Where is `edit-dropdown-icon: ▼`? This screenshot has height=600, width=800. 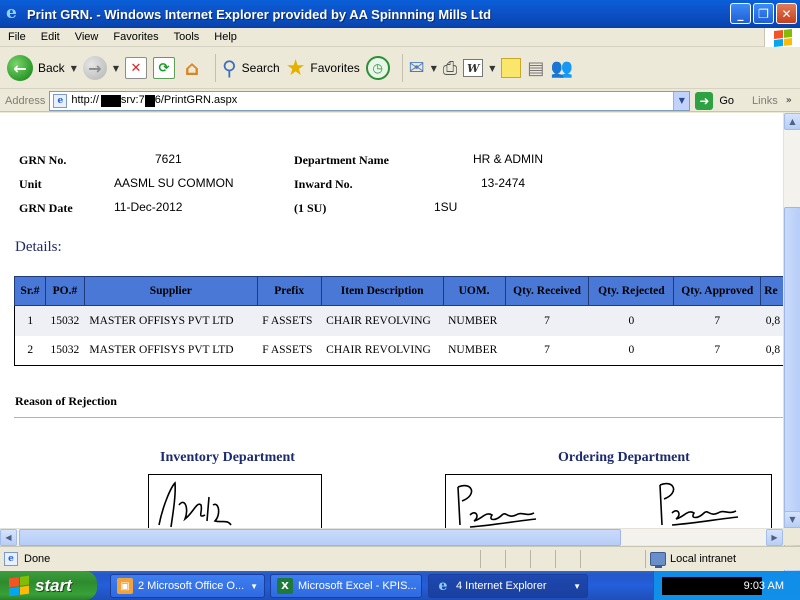
edit-dropdown-icon: ▼ is located at coordinates (492, 68).